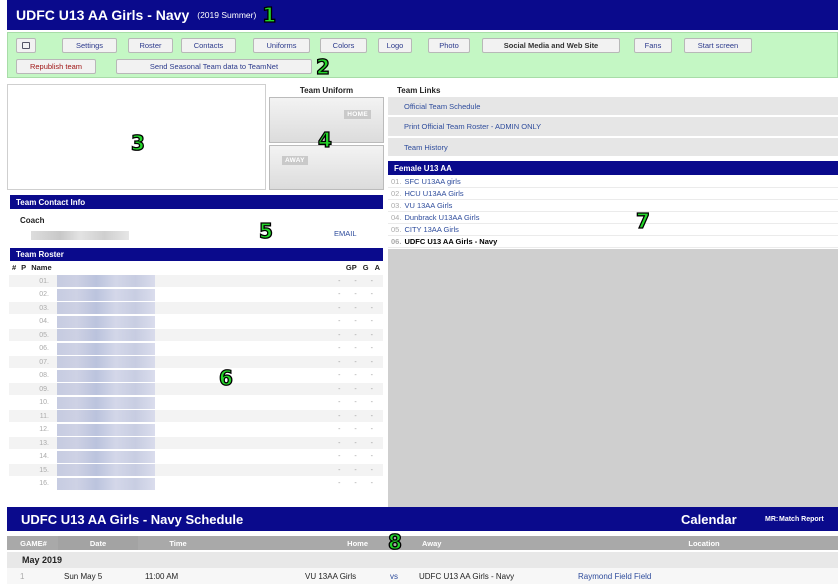  What do you see at coordinates (343, 45) in the screenshot?
I see `colors-button: Colors` at bounding box center [343, 45].